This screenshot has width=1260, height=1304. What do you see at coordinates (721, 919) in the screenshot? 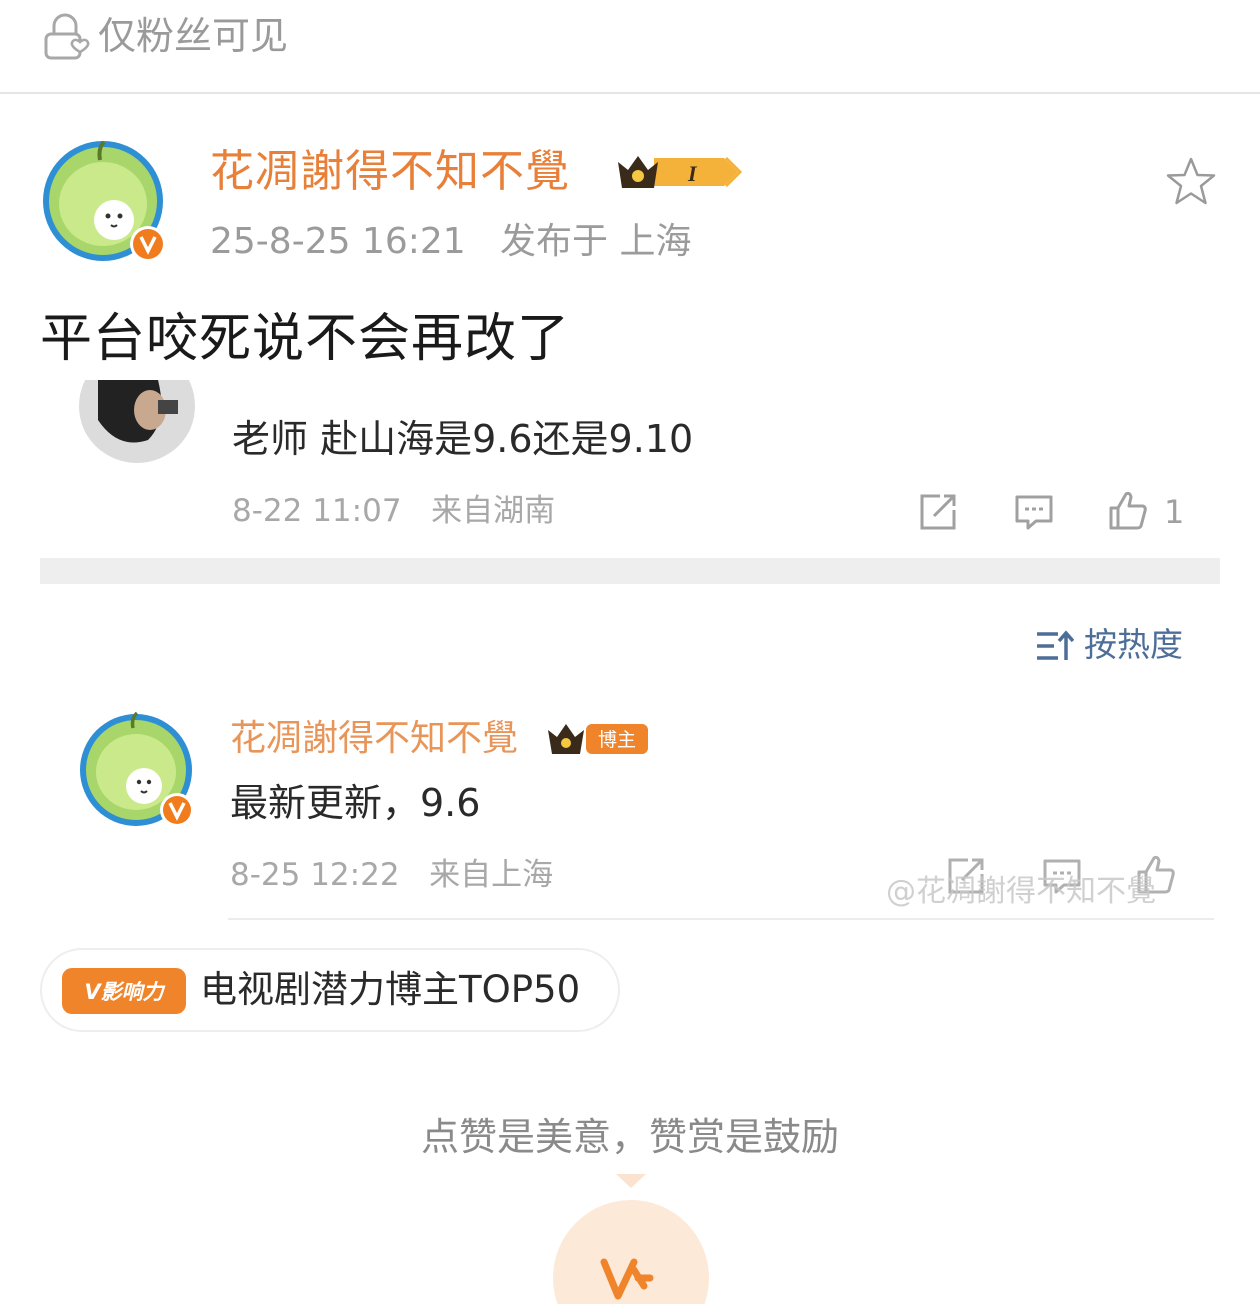
I see `reply-divider` at bounding box center [721, 919].